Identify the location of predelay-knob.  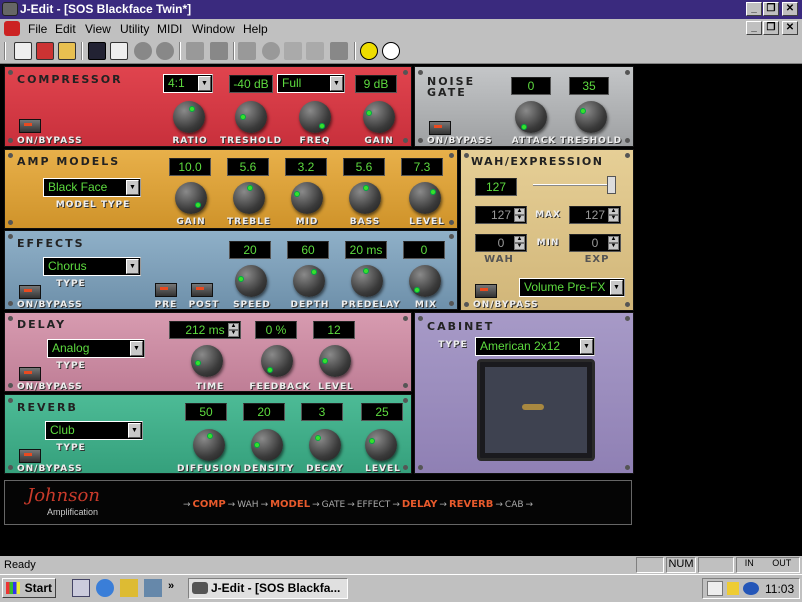
(367, 281).